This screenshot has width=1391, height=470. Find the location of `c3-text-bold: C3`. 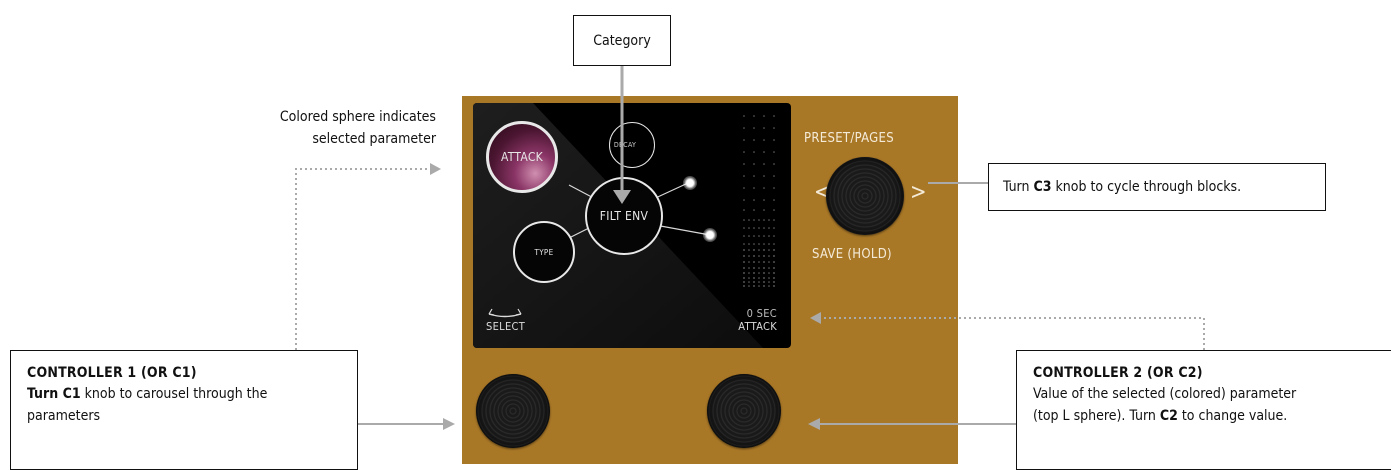

c3-text-bold: C3 is located at coordinates (1042, 187).